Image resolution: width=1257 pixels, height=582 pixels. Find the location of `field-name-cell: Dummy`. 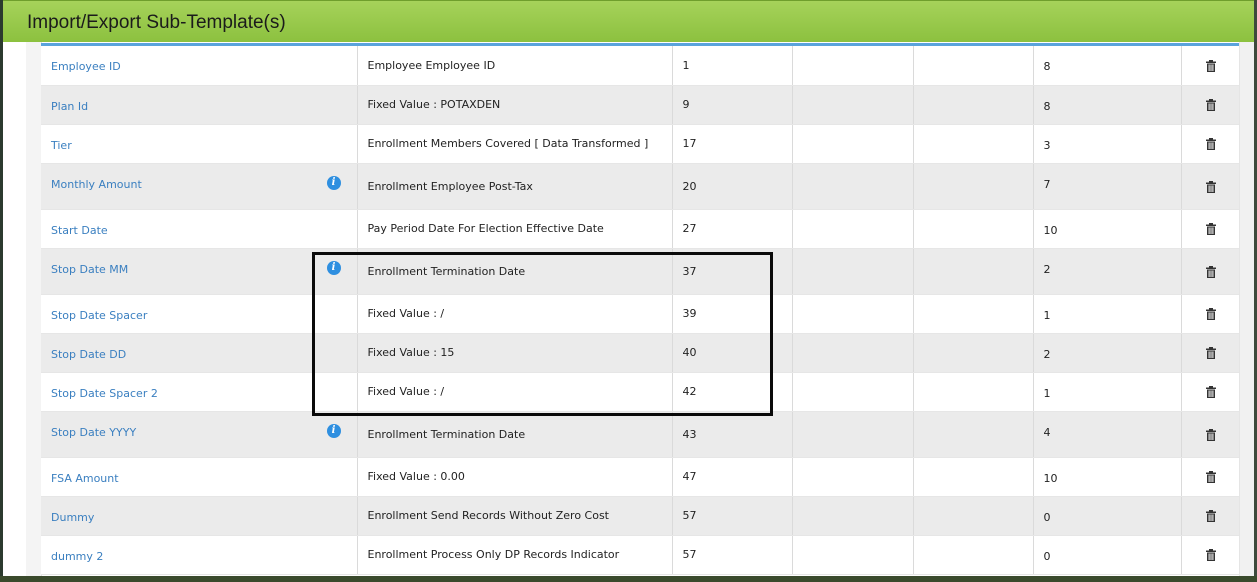

field-name-cell: Dummy is located at coordinates (199, 516).